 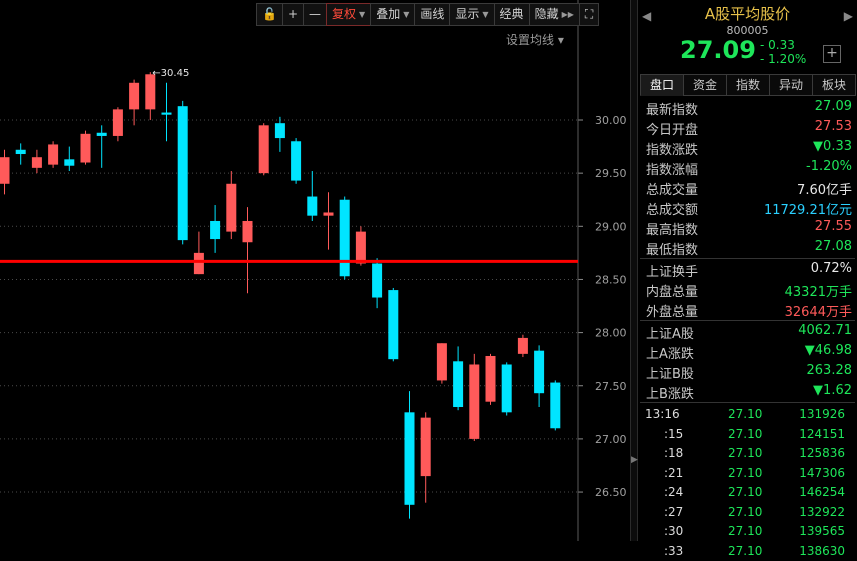 I want to click on overlay-button: 叠加 ▼, so click(x=393, y=14).